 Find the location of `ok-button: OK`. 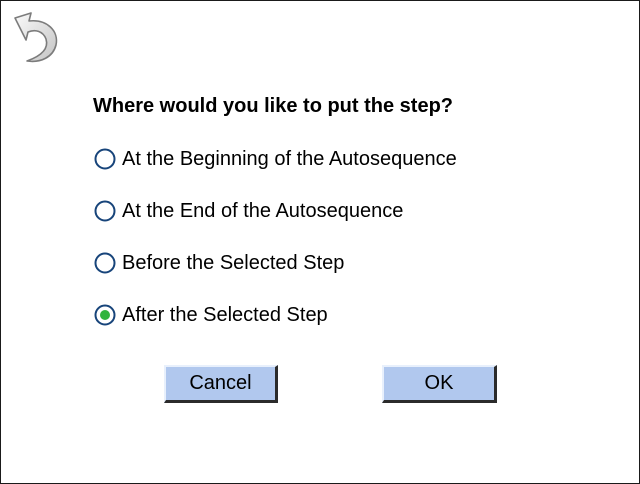

ok-button: OK is located at coordinates (439, 384).